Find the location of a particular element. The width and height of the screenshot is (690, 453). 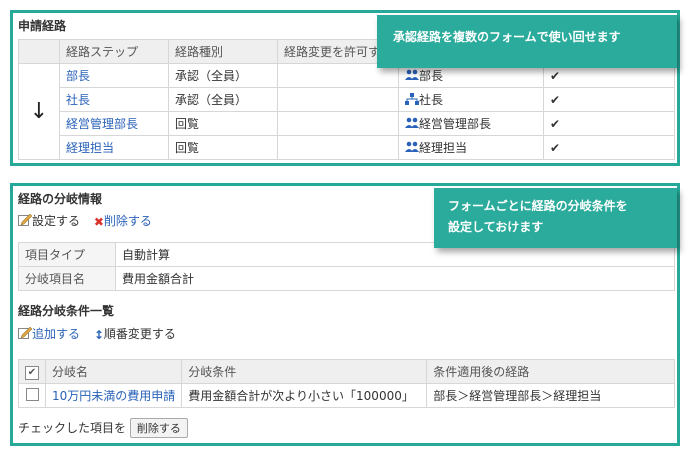

select-all-checkbox: ✔ is located at coordinates (32, 371).